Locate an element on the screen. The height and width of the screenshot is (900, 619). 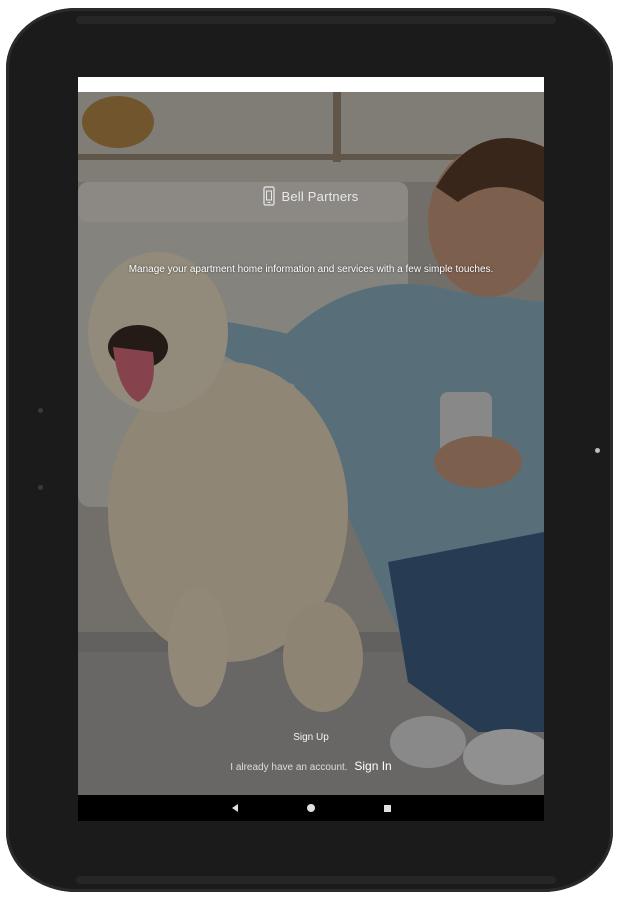
bezel-top-edge is located at coordinates (316, 20).